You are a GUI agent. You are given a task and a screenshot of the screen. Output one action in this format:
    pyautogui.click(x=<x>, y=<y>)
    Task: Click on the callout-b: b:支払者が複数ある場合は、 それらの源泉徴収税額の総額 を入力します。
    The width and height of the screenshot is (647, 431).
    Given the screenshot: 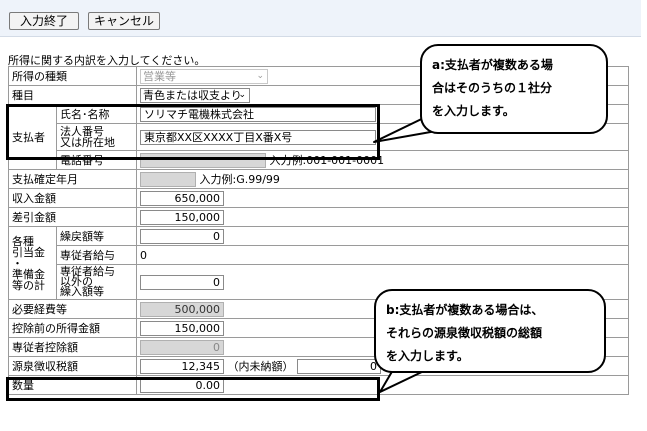 What is the action you would take?
    pyautogui.click(x=490, y=331)
    